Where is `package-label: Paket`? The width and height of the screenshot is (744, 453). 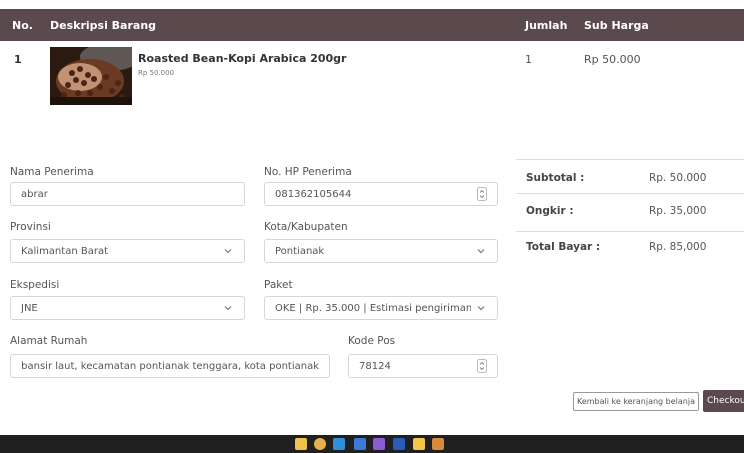
package-label: Paket is located at coordinates (278, 285).